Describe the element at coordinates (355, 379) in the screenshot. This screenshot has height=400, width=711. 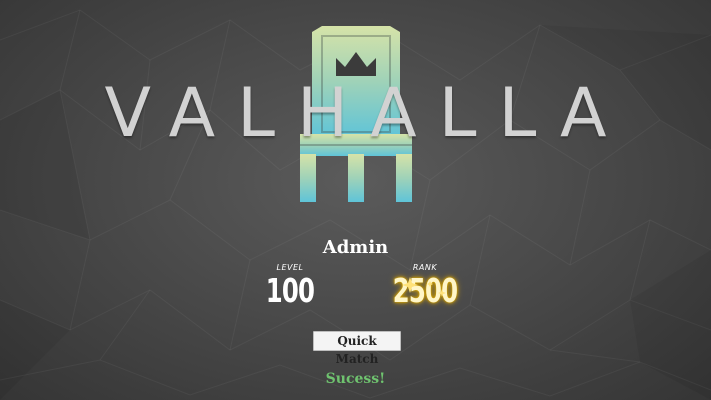
I see `status-message: Sucess!` at that location.